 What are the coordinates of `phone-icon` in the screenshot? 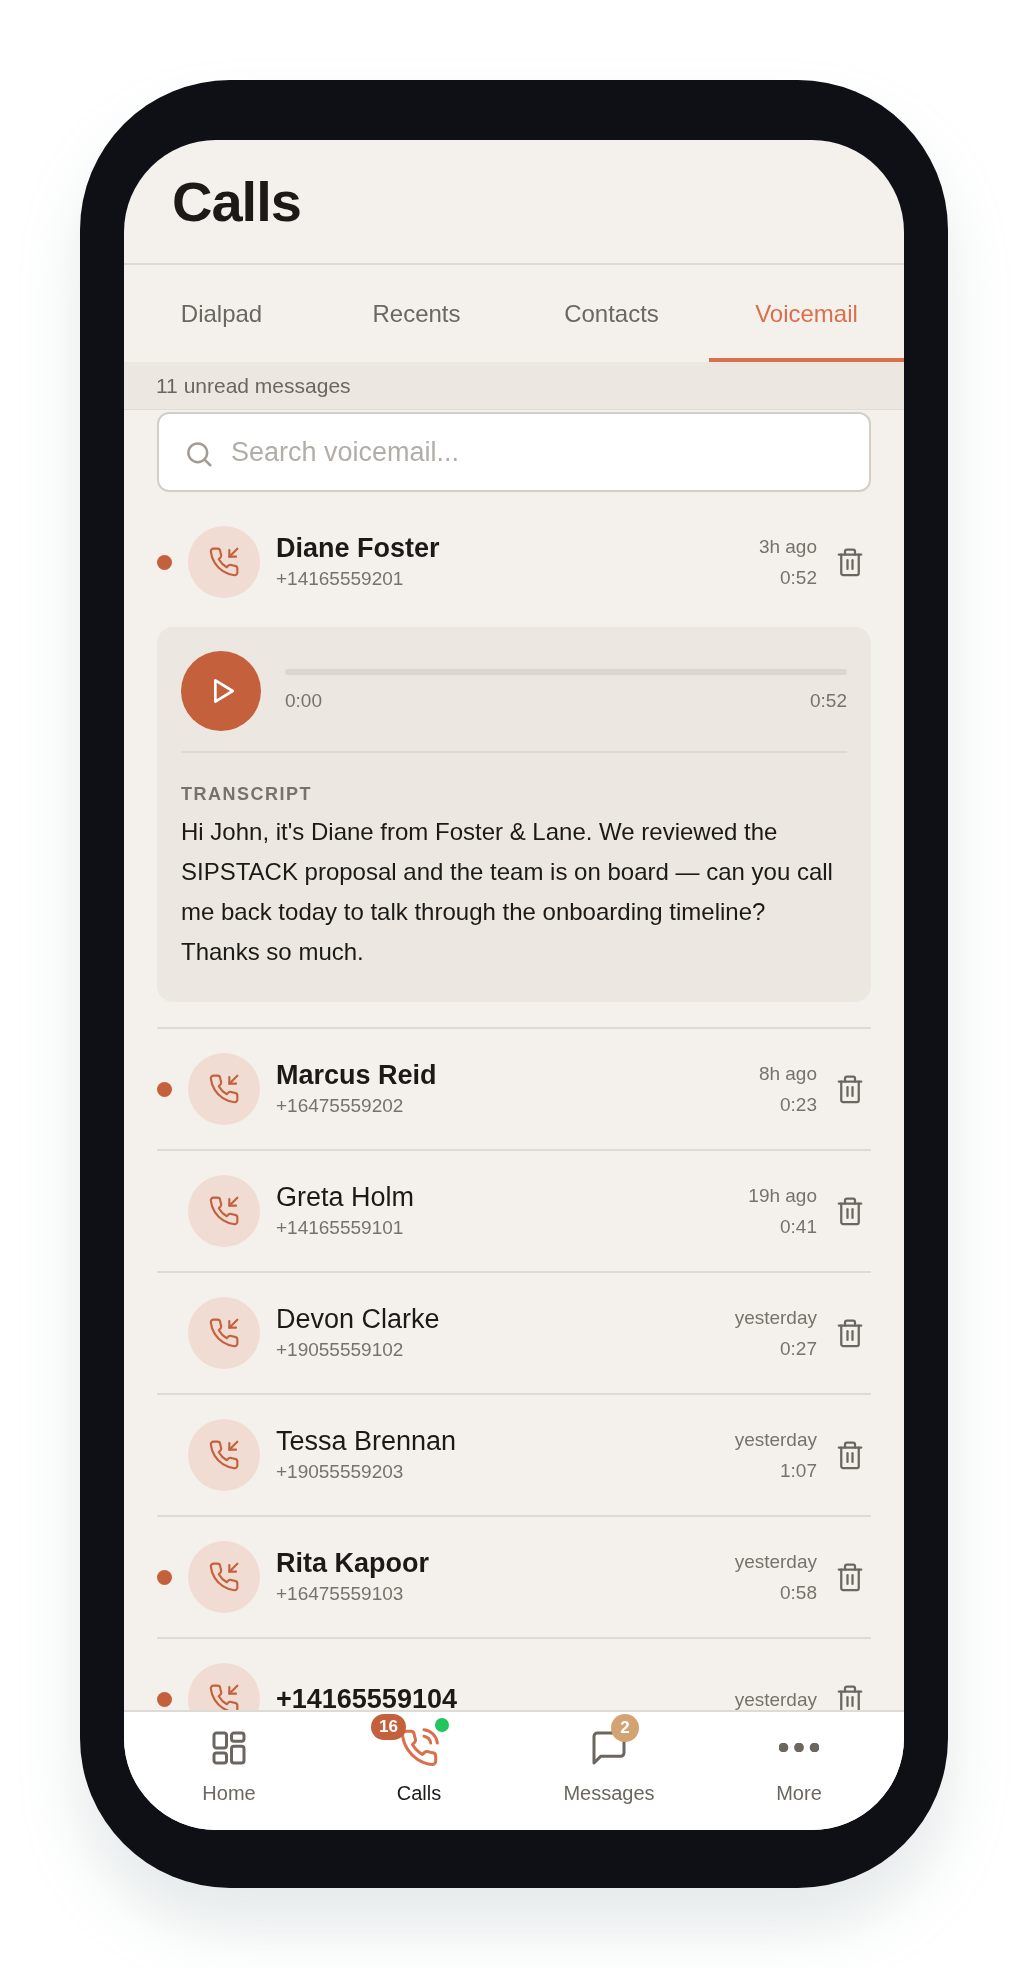 It's located at (419, 1748).